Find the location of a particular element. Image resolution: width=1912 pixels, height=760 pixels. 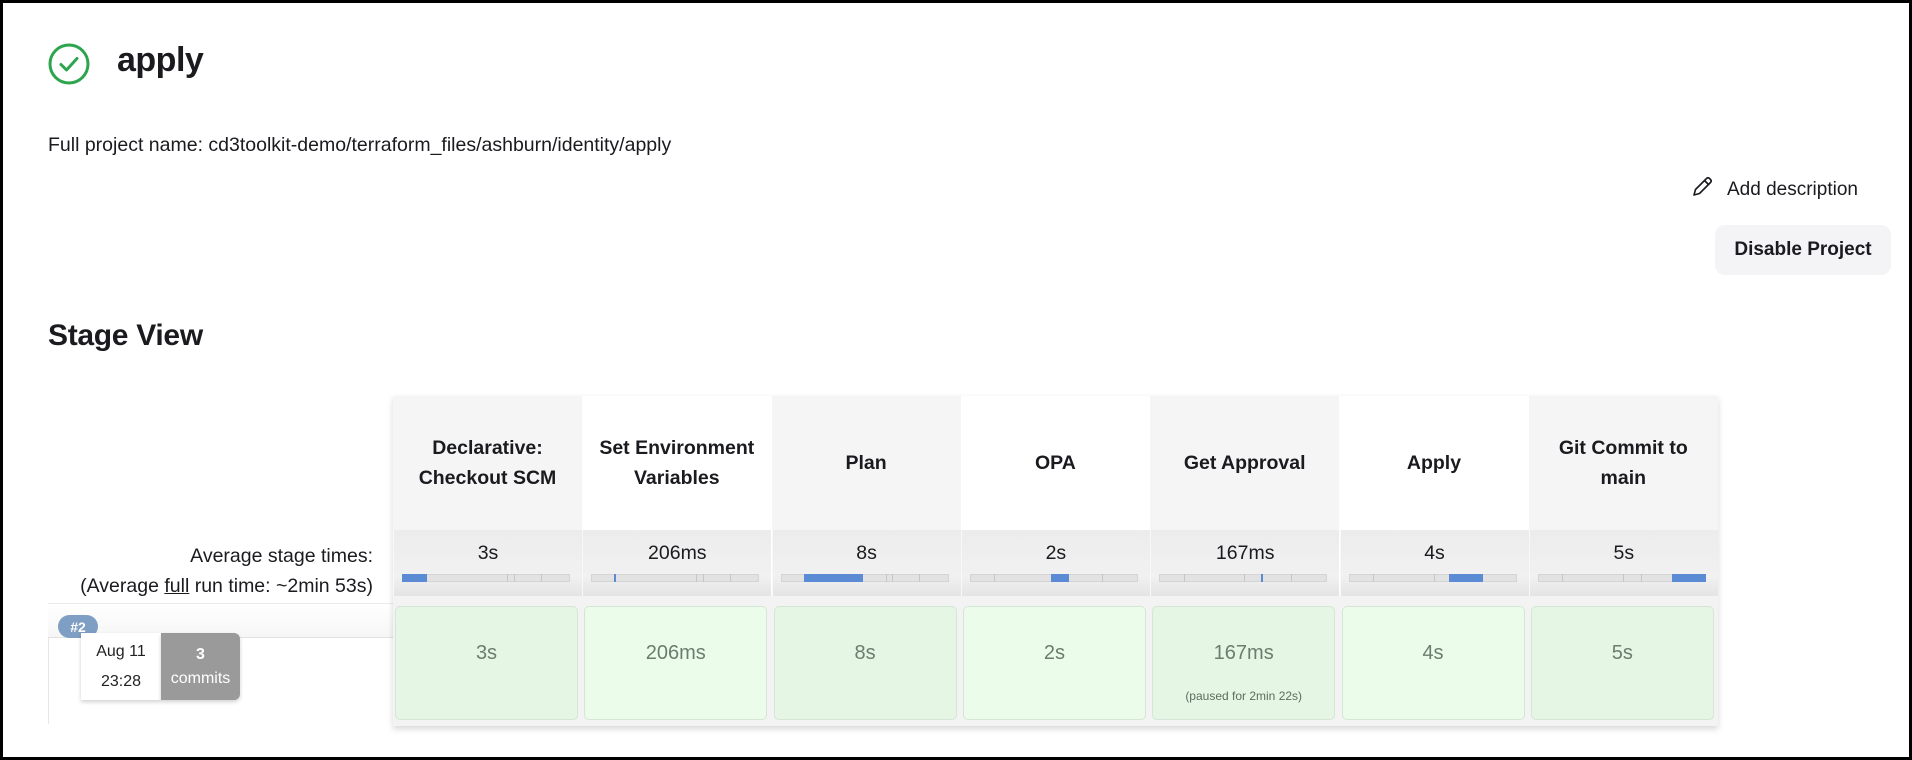

stage-header: Git Commit to main is located at coordinates (1623, 463).